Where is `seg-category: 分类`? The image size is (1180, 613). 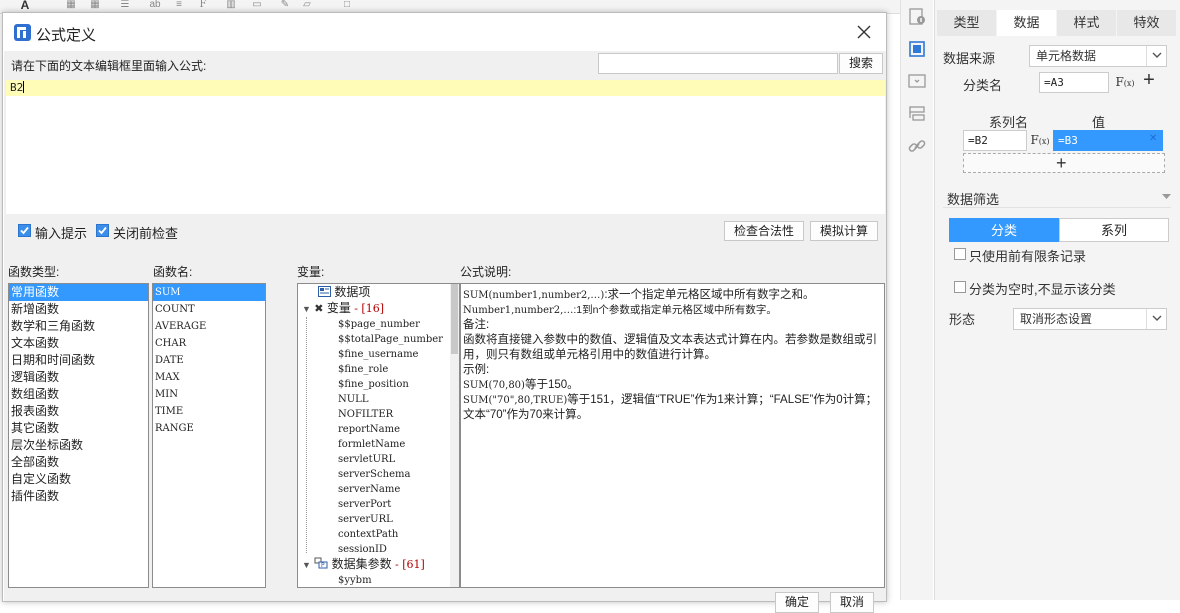 seg-category: 分类 is located at coordinates (1004, 230).